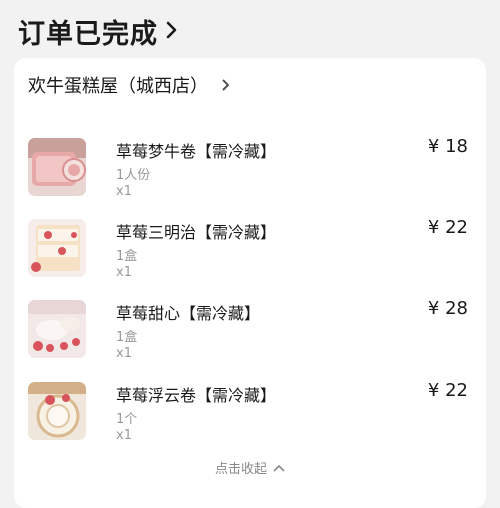  What do you see at coordinates (127, 419) in the screenshot?
I see `item-spec: 1个` at bounding box center [127, 419].